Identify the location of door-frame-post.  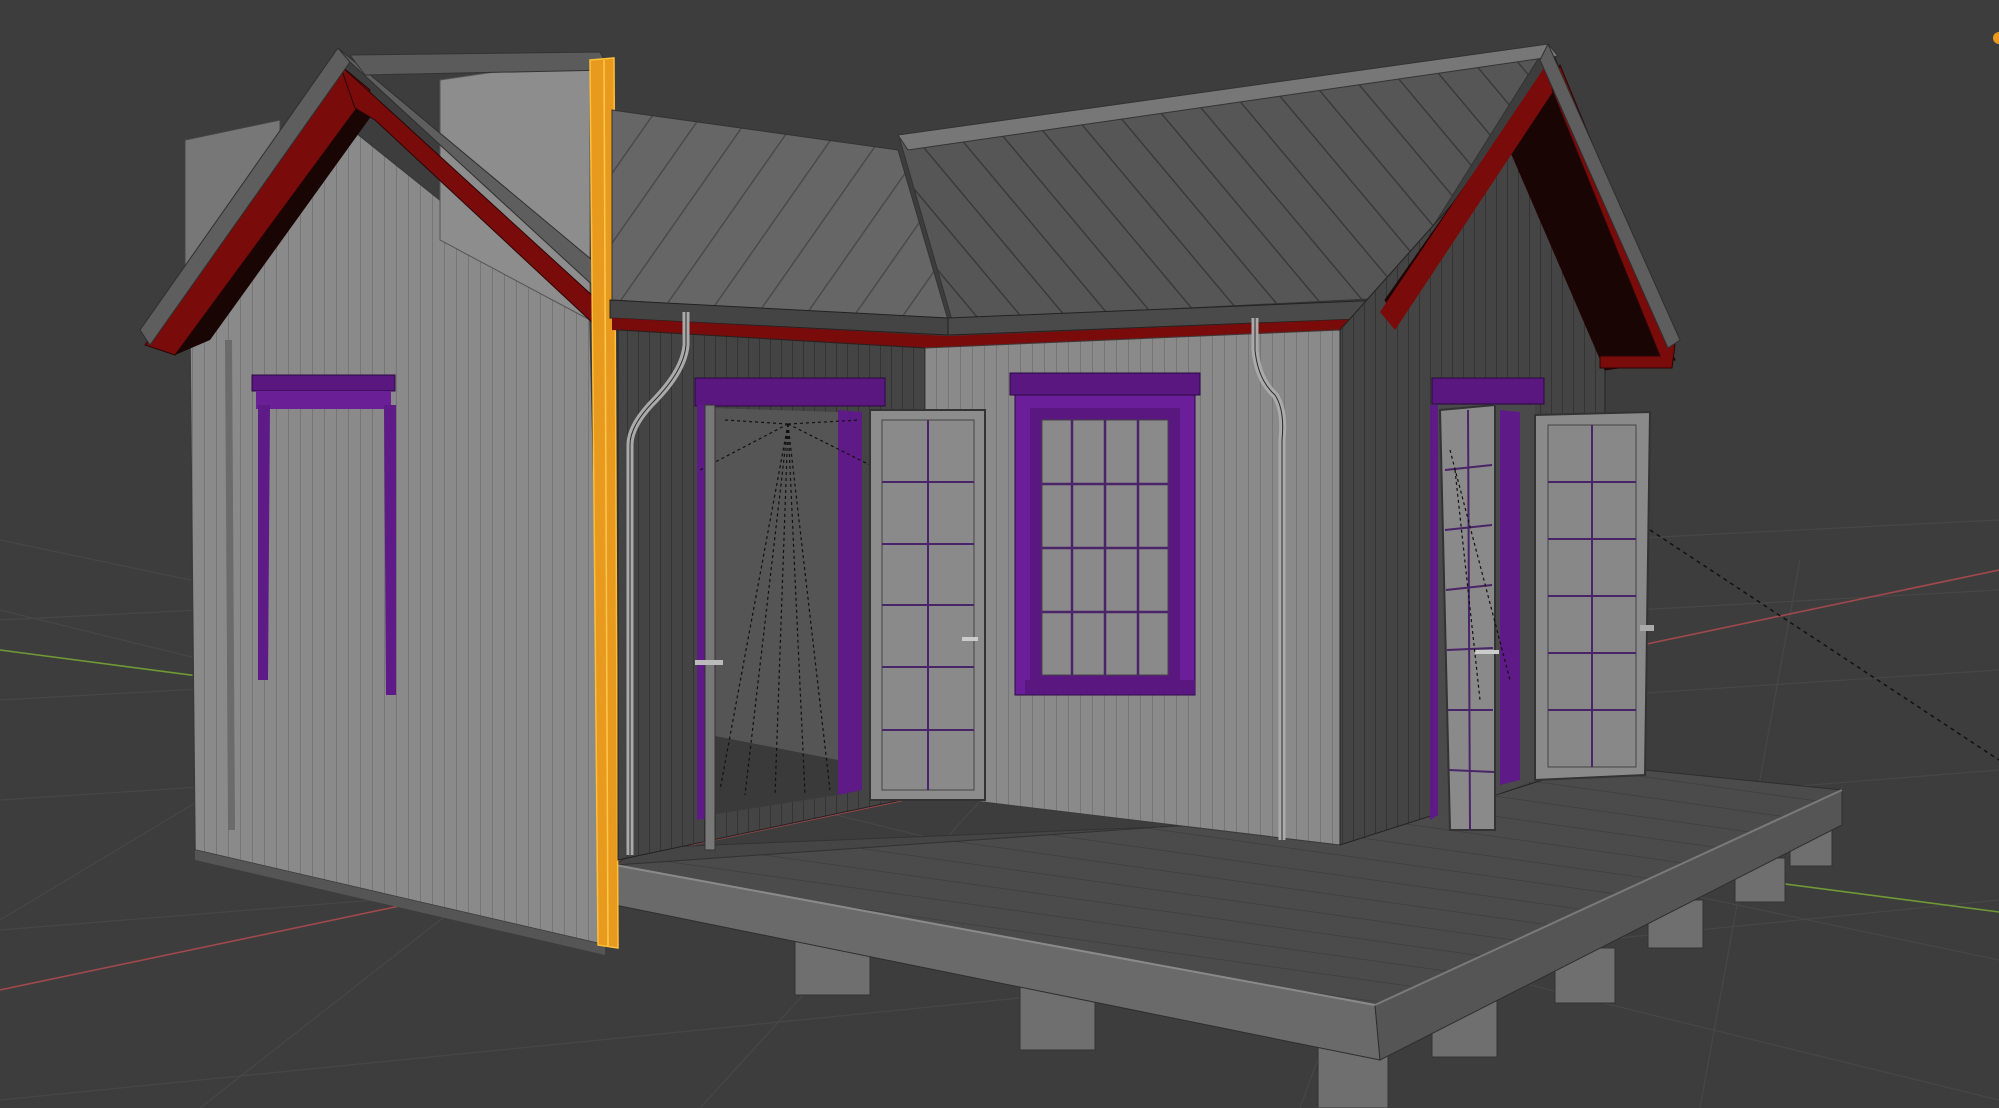
(710, 627).